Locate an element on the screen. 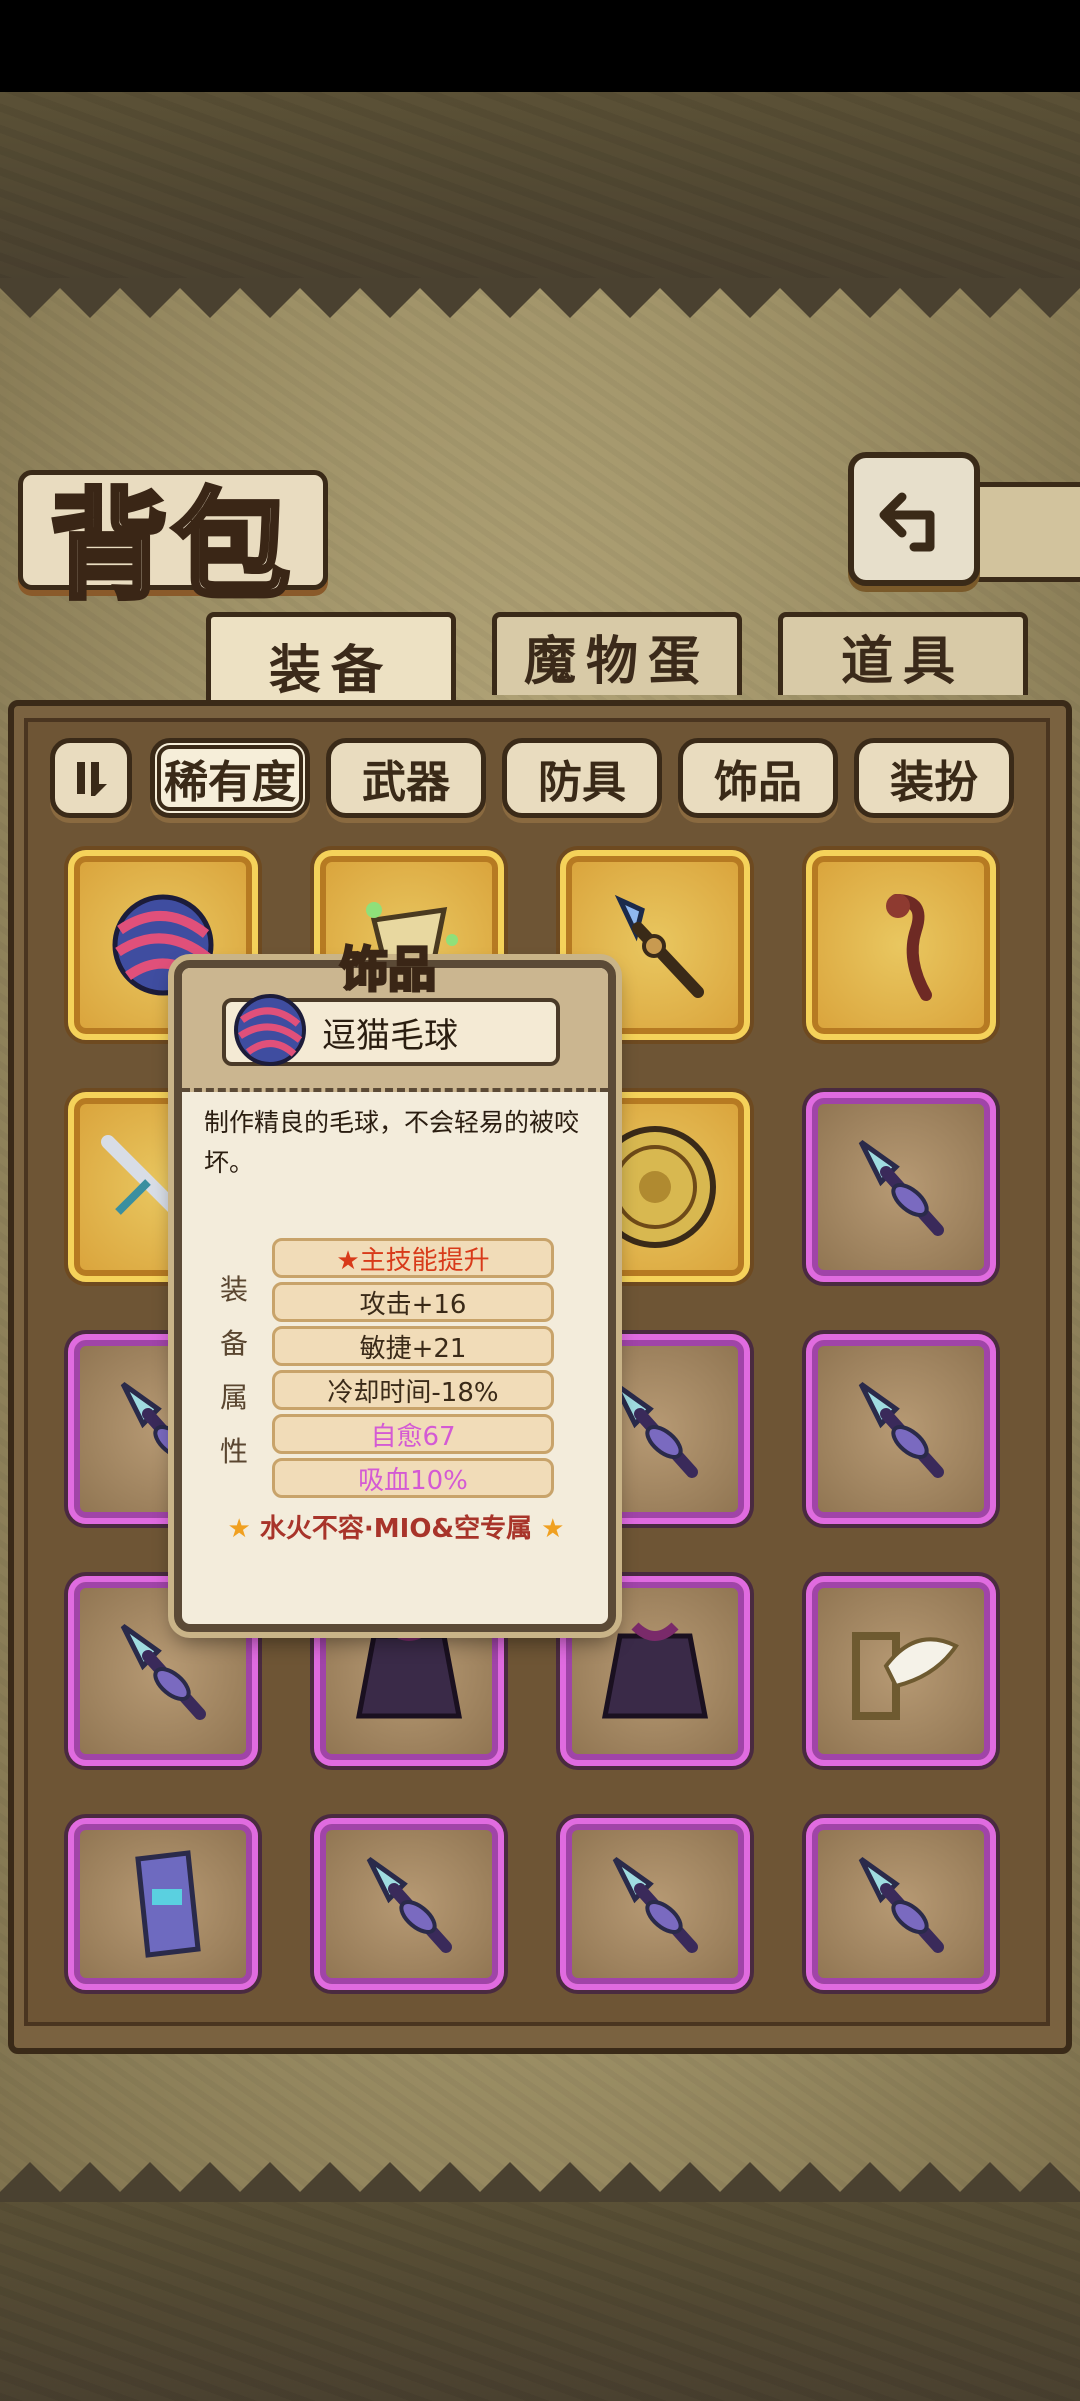 This screenshot has width=1080, height=2401. exclusive-text: 水火不容·MIO&空专属 is located at coordinates (396, 1529).